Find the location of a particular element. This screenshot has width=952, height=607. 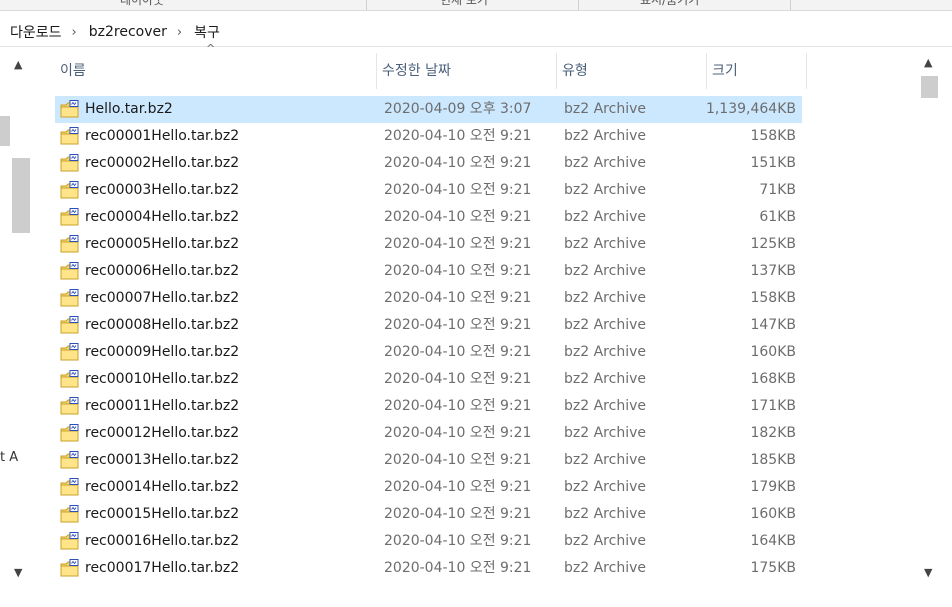

column-header-date-label: 수정한 날짜 is located at coordinates (416, 71).